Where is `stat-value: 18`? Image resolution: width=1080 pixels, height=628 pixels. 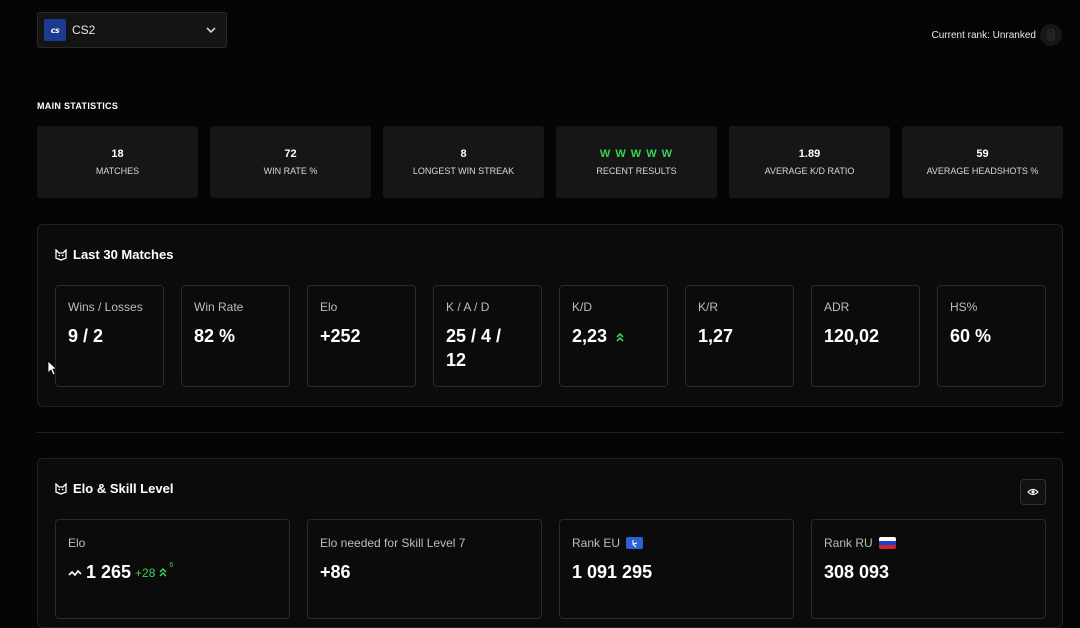
stat-value: 18 is located at coordinates (117, 154).